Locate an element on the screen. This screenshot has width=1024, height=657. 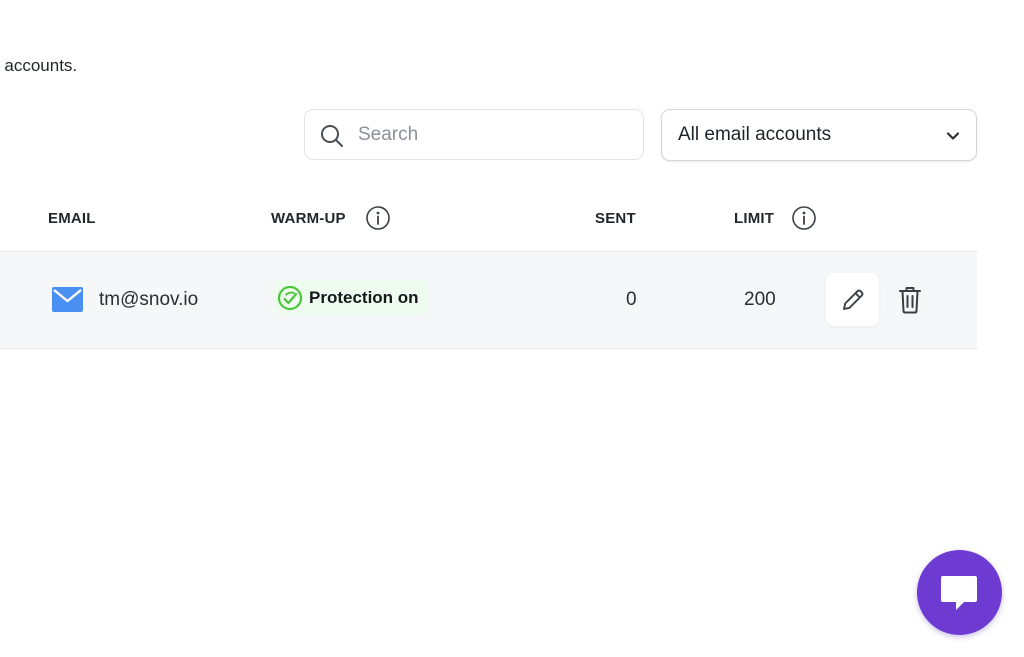
column-header-warmup: WARM-UP is located at coordinates (308, 218).